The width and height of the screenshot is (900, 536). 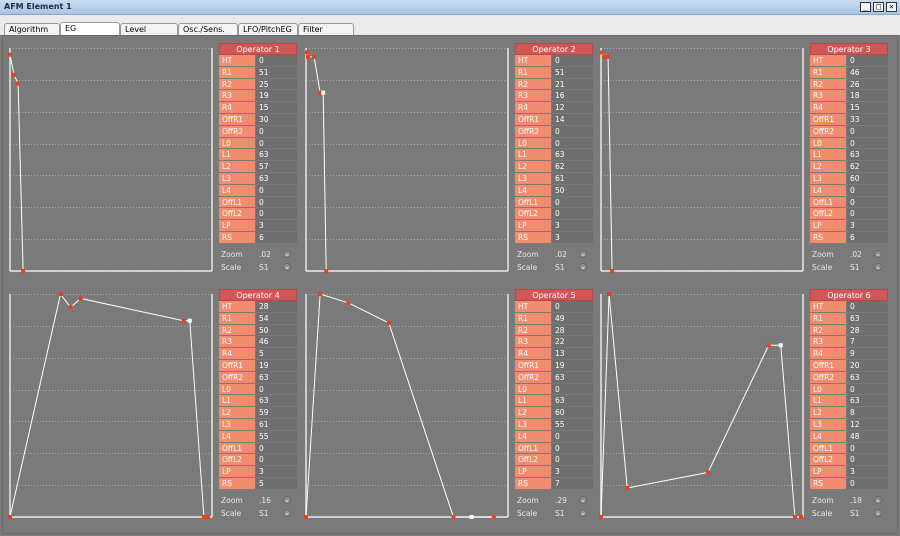 I want to click on param-value-field: 51, so click(x=276, y=72).